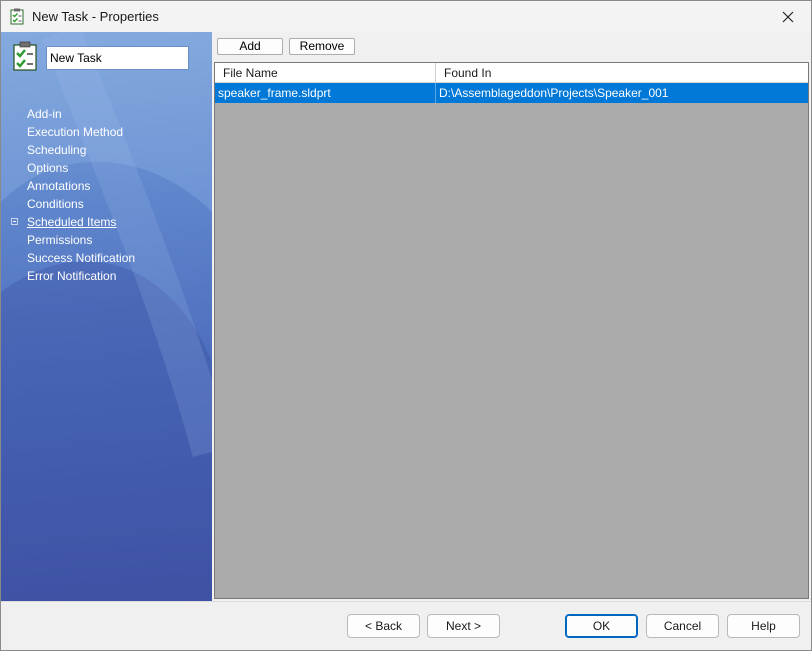 This screenshot has width=812, height=651. Describe the element at coordinates (682, 626) in the screenshot. I see `cancel-button: Cancel` at that location.